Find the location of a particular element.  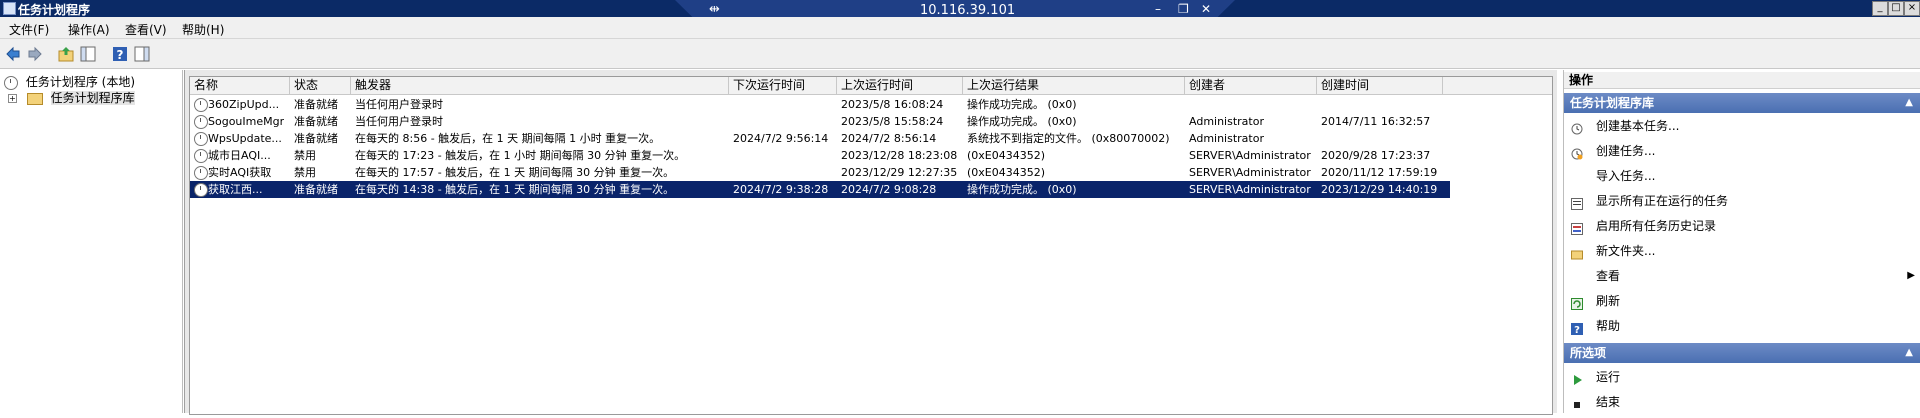

cell-next-run: 2024/7/2 9:38:28 is located at coordinates (781, 189).